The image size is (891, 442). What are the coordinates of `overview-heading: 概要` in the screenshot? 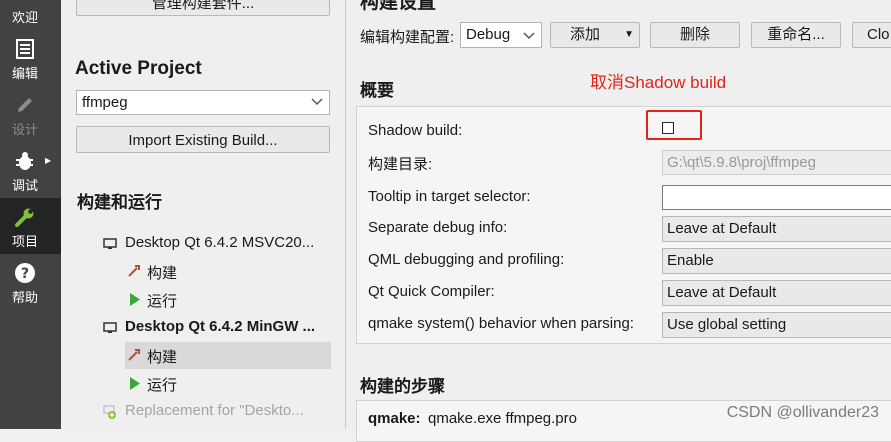 It's located at (377, 91).